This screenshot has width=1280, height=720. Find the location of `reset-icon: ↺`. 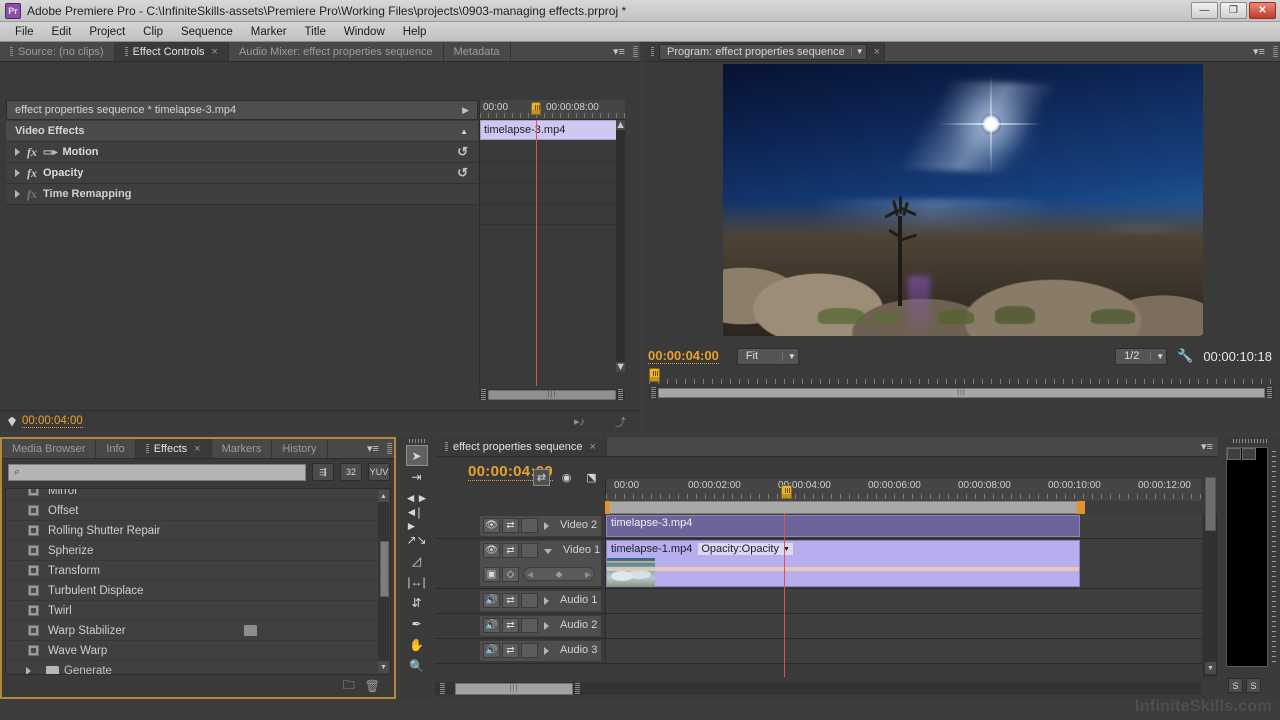

reset-icon: ↺ is located at coordinates (462, 152).